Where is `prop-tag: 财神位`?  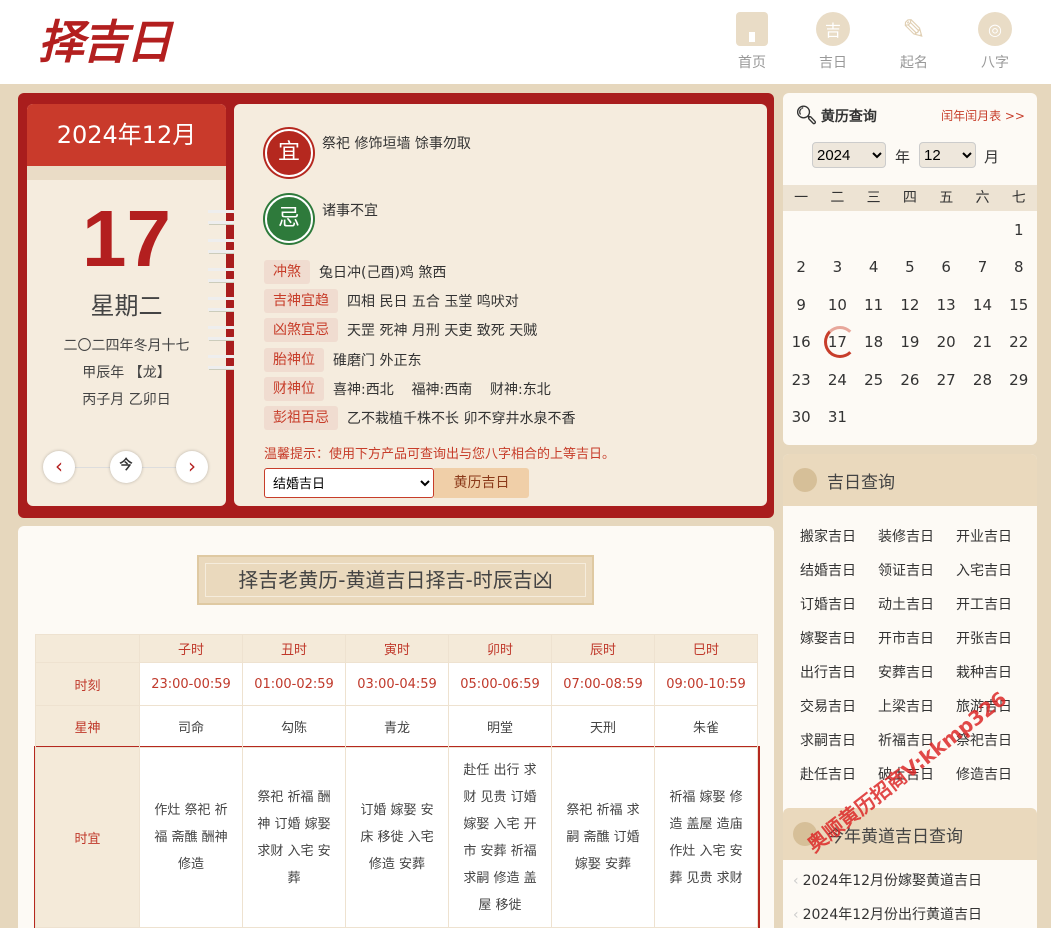 prop-tag: 财神位 is located at coordinates (294, 389).